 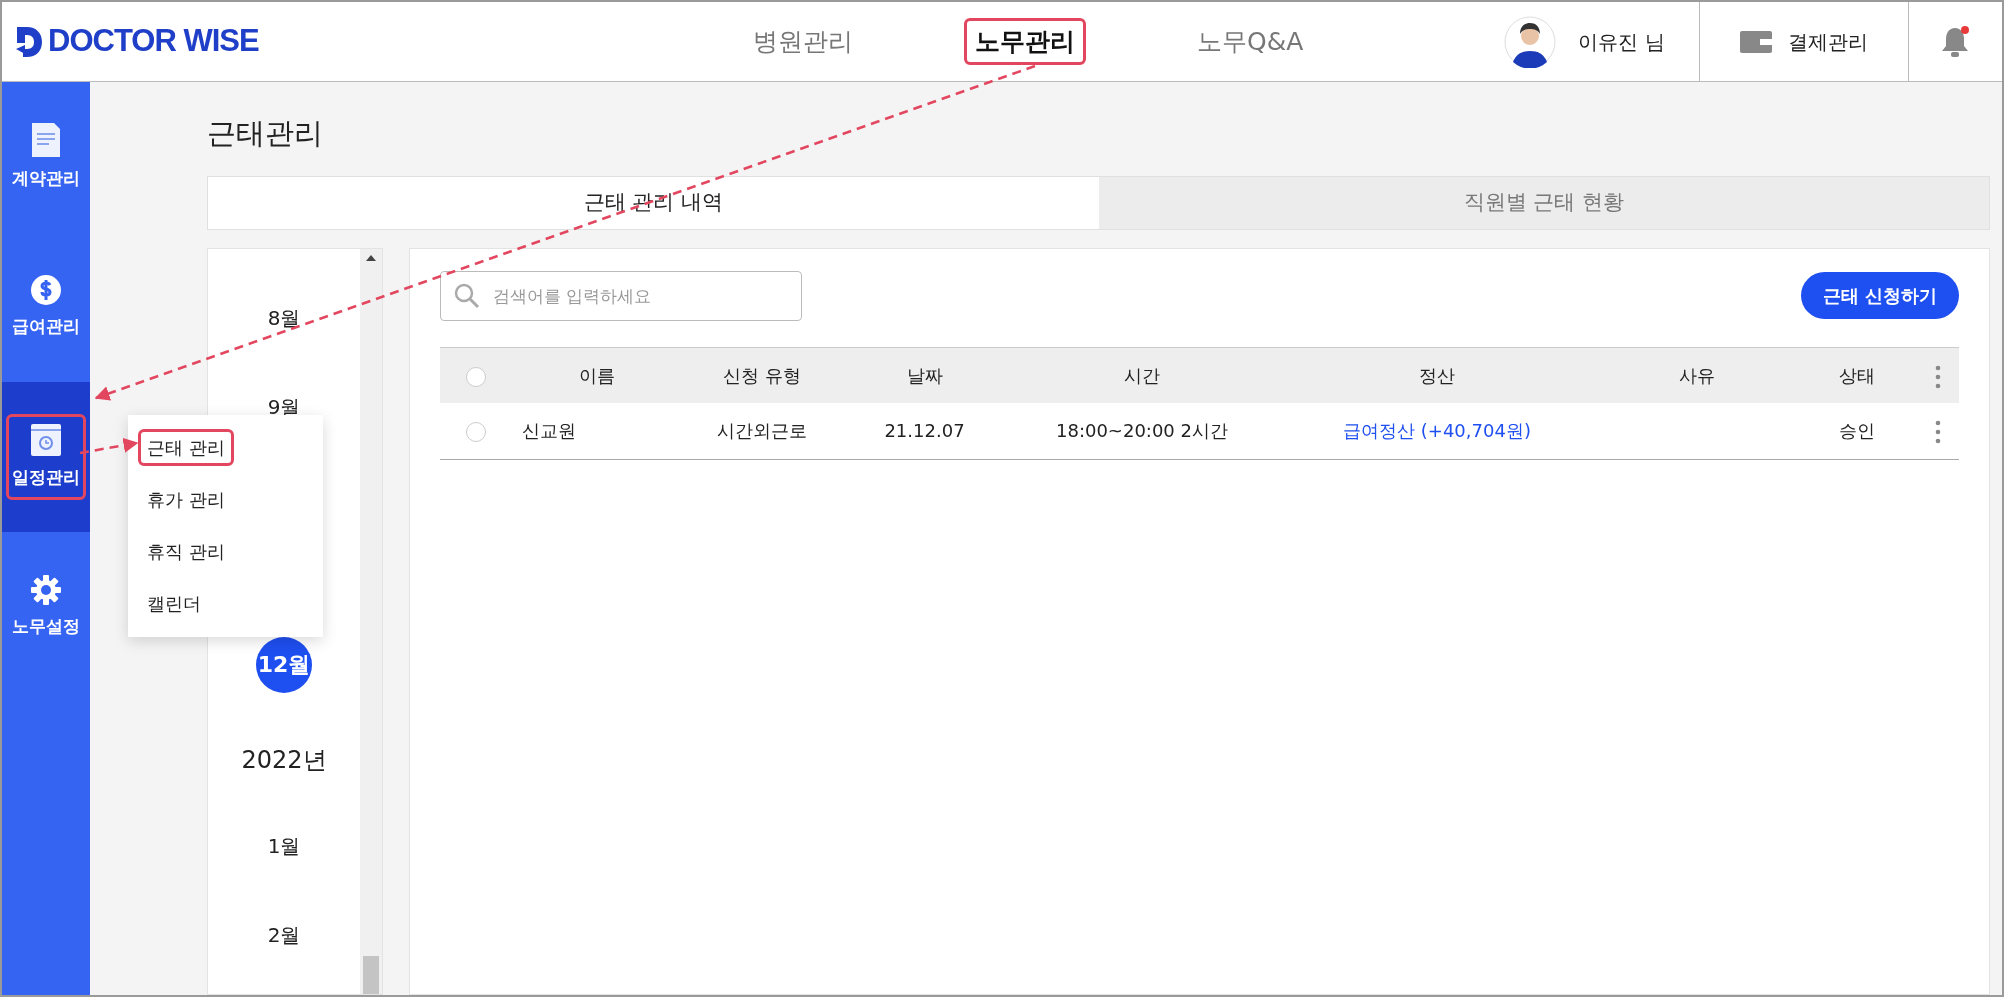 What do you see at coordinates (186, 447) in the screenshot?
I see `submenu-item: 근태 관리` at bounding box center [186, 447].